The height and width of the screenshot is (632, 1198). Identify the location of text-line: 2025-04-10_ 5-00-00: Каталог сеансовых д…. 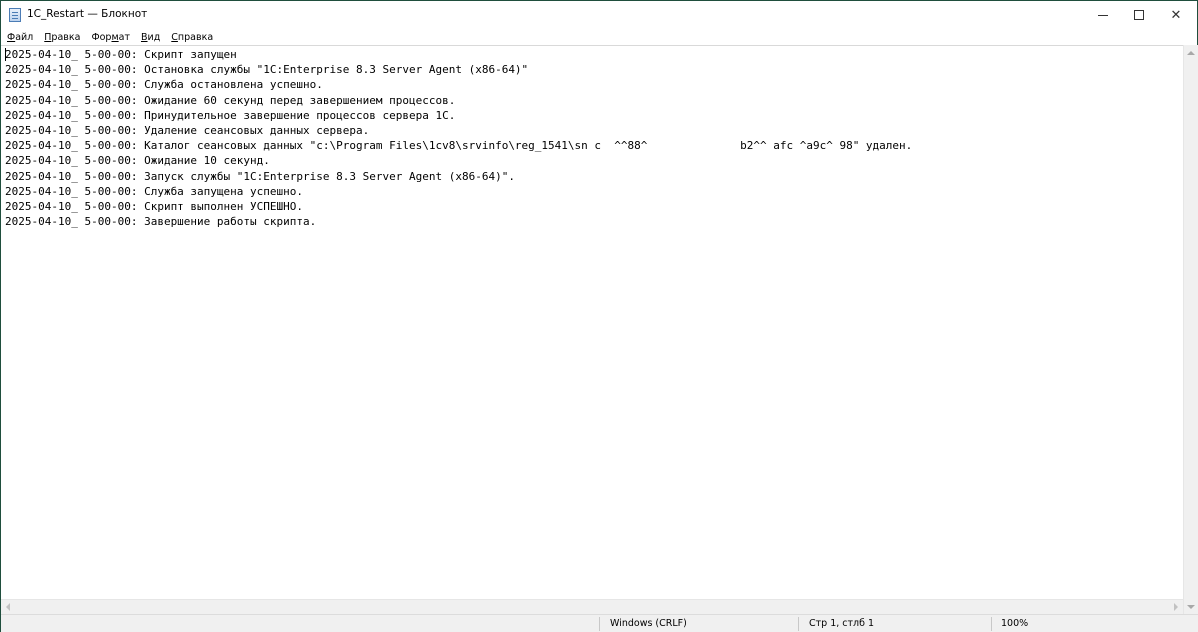
(459, 146).